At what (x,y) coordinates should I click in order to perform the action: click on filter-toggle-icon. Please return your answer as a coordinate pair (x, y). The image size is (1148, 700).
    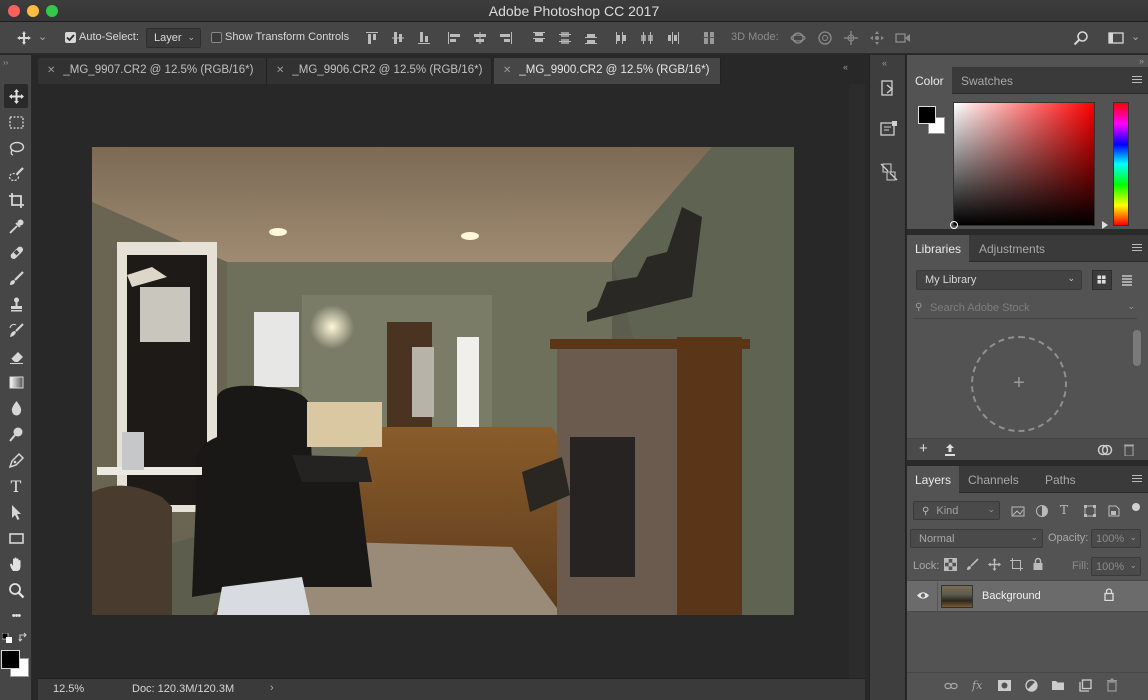
    Looking at the image, I should click on (1136, 507).